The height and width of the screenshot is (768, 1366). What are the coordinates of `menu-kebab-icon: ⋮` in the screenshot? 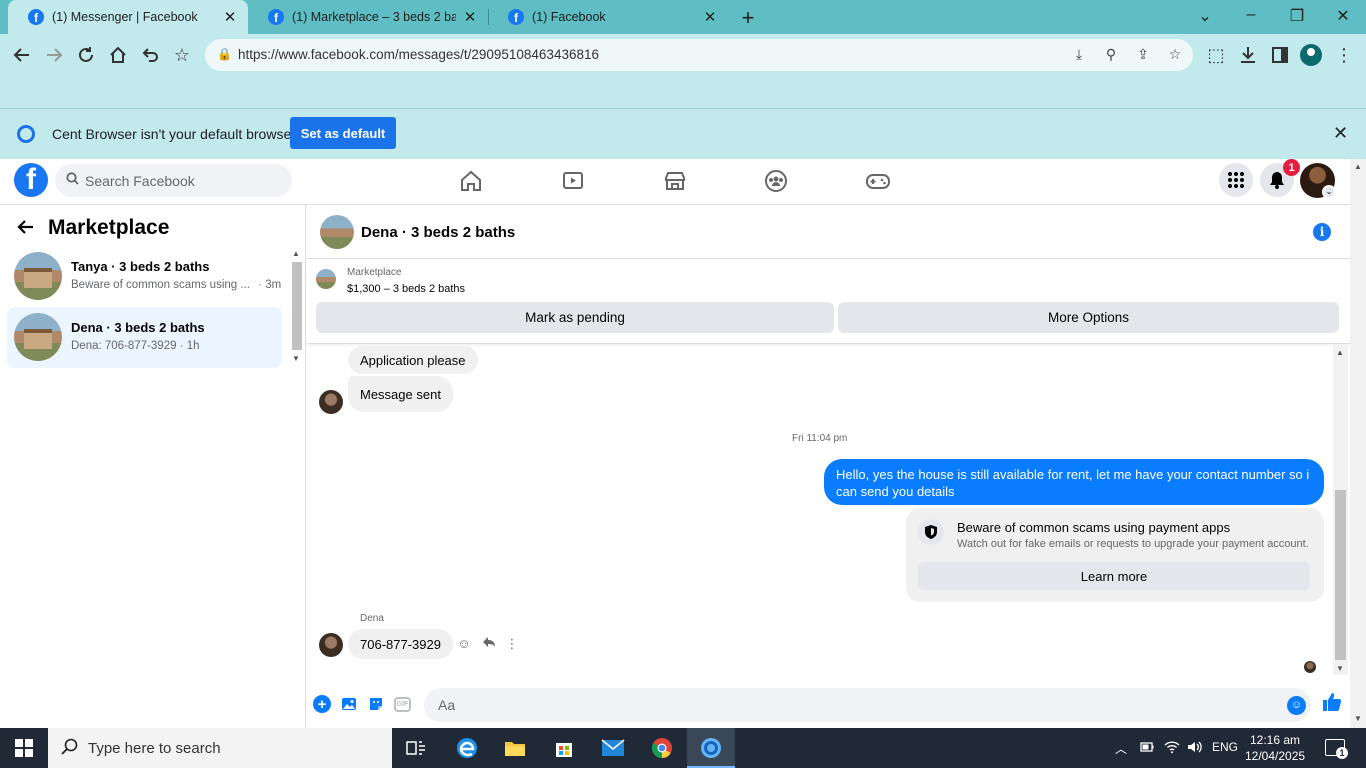 It's located at (1344, 55).